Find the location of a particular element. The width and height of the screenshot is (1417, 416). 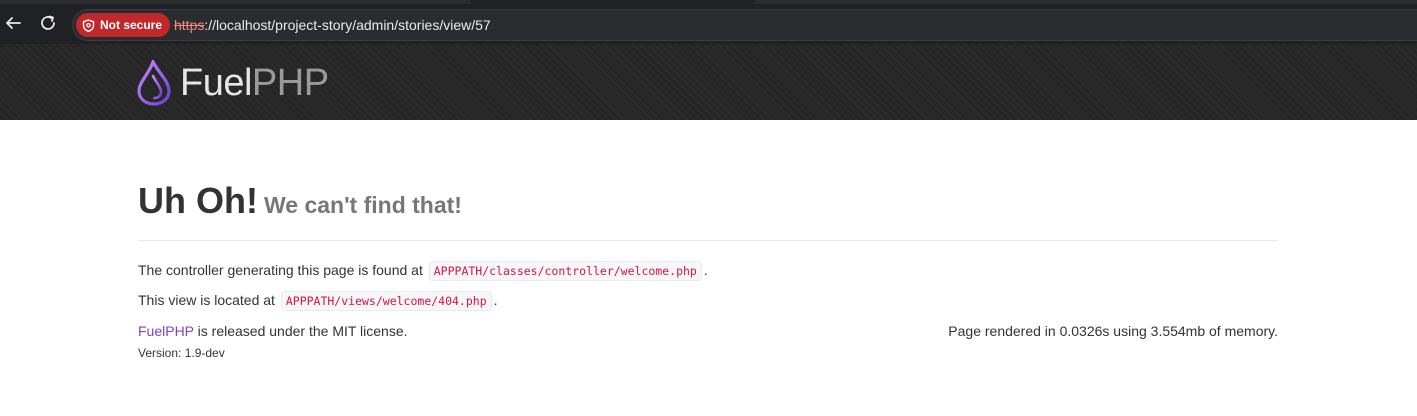

reload-icon is located at coordinates (48, 22).